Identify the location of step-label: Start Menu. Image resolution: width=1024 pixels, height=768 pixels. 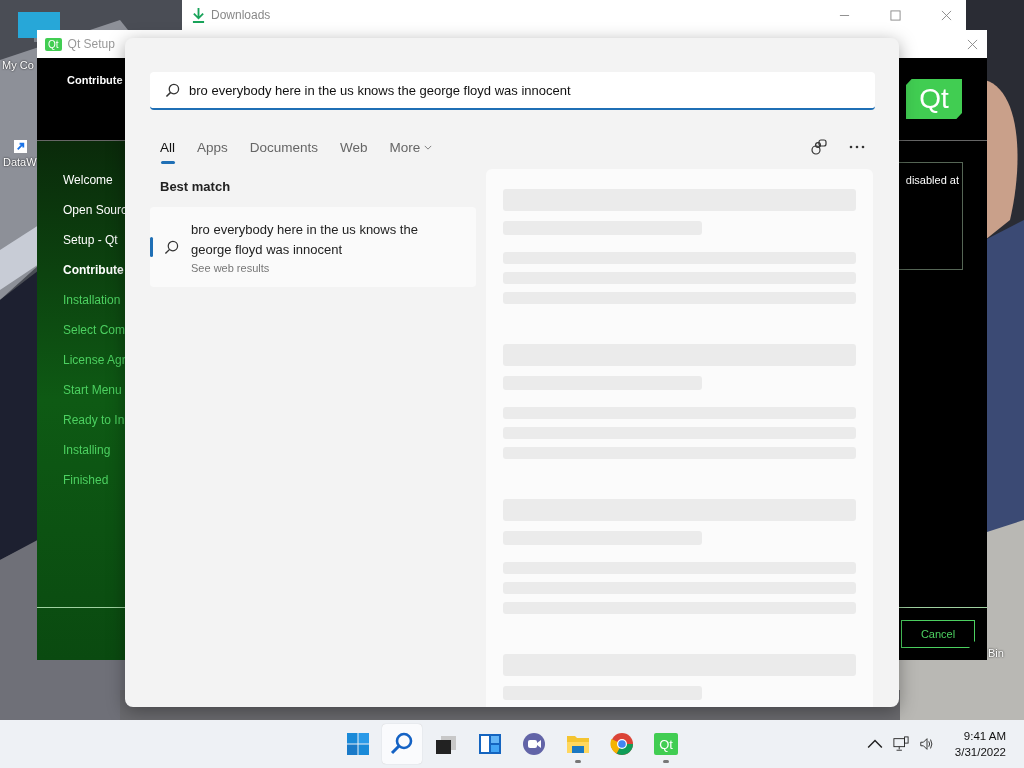
(92, 390).